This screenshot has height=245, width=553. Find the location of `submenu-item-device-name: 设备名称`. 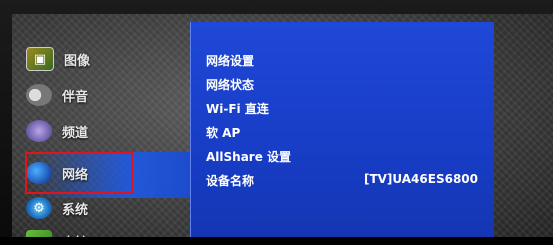

submenu-item-device-name: 设备名称 is located at coordinates (230, 180).